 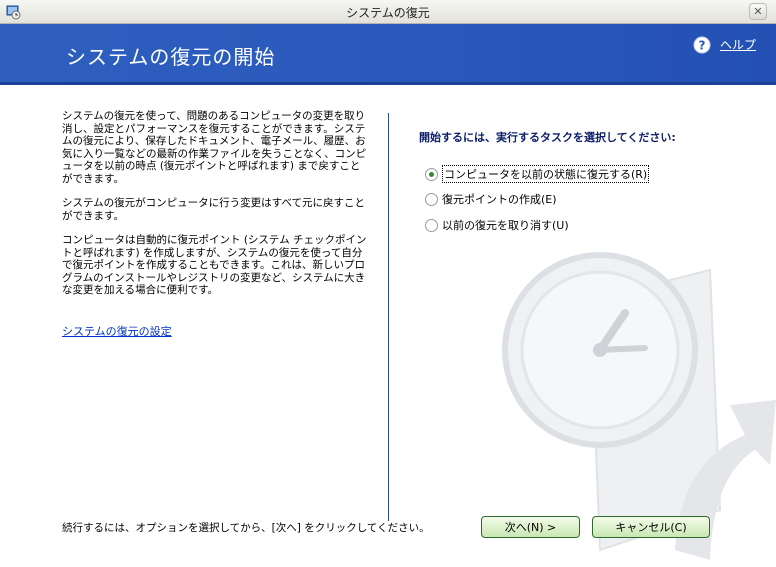 What do you see at coordinates (171, 57) in the screenshot?
I see `page-title: システムの復元の開始` at bounding box center [171, 57].